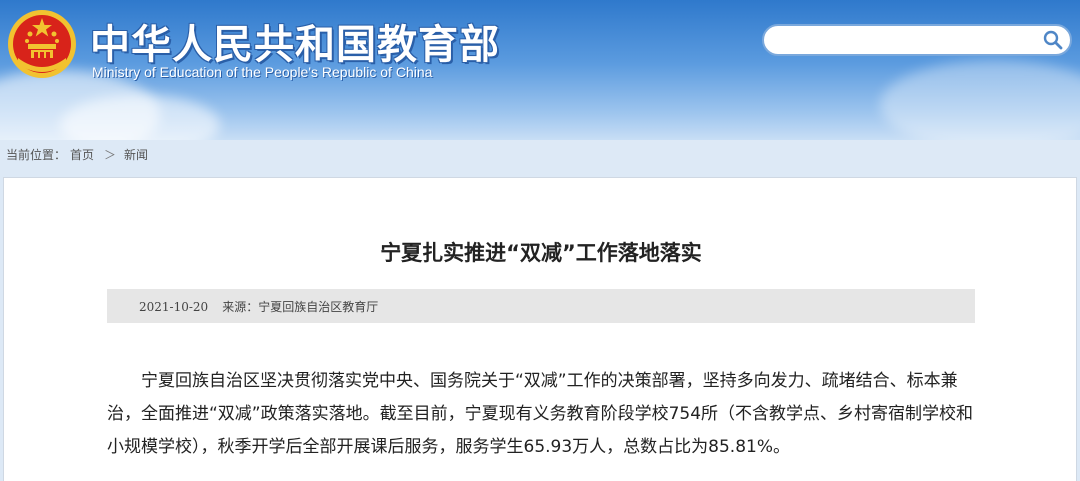 This screenshot has width=1080, height=481. Describe the element at coordinates (541, 253) in the screenshot. I see `article-title: 宁夏扎实推进“双减”工作落地落实` at that location.